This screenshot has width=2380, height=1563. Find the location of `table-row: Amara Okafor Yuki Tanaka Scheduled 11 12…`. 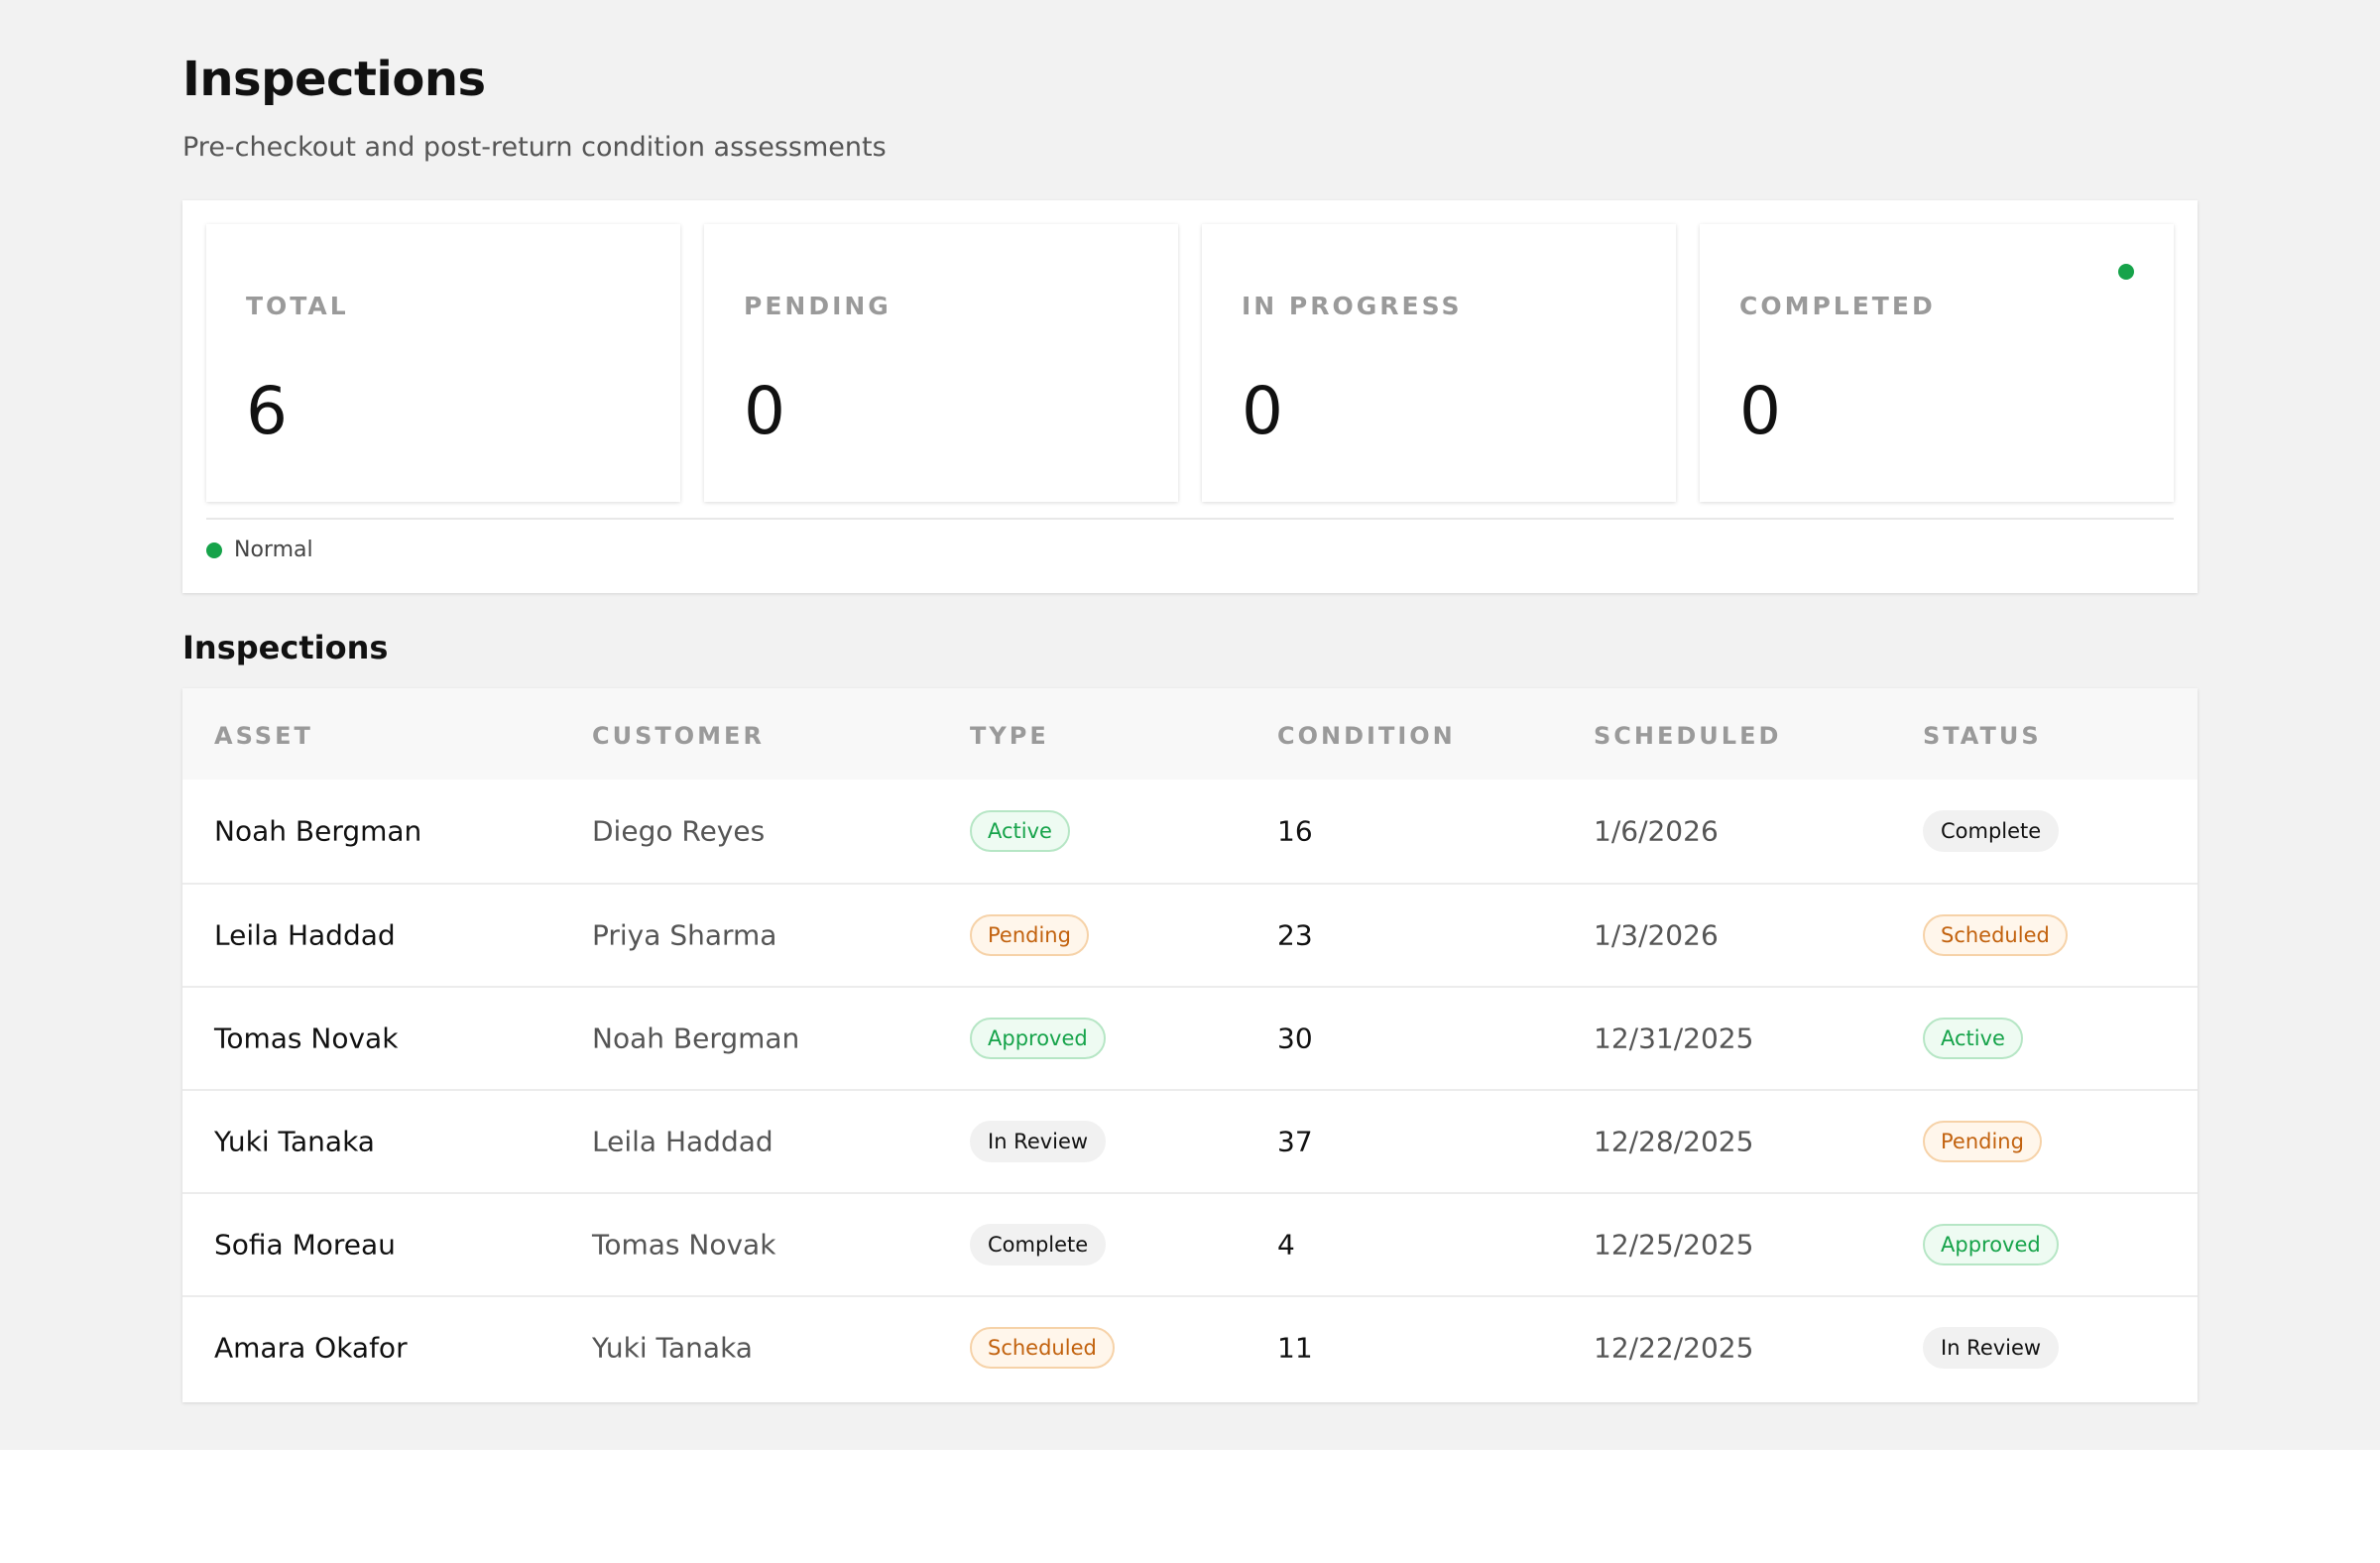

table-row: Amara Okafor Yuki Tanaka Scheduled 11 12… is located at coordinates (1190, 1346).